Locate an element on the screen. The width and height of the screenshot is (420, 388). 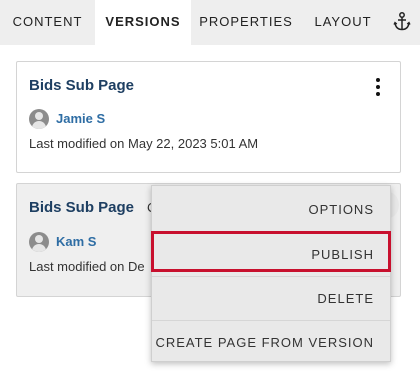
tab-anchor is located at coordinates (402, 22).